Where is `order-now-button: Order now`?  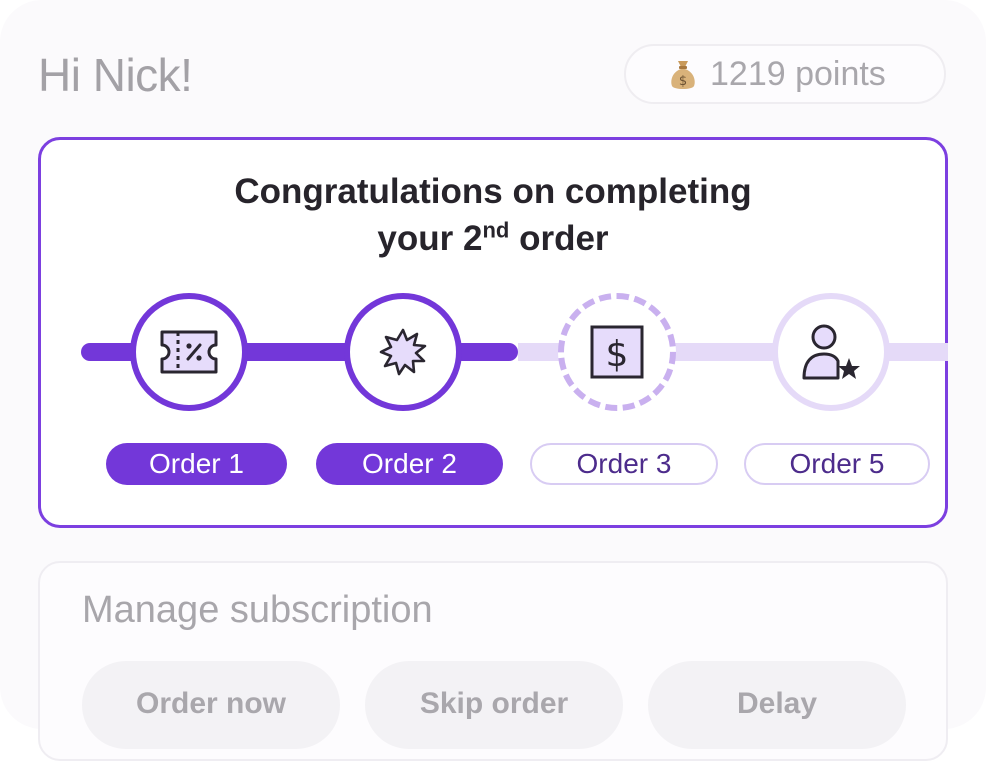
order-now-button: Order now is located at coordinates (211, 705).